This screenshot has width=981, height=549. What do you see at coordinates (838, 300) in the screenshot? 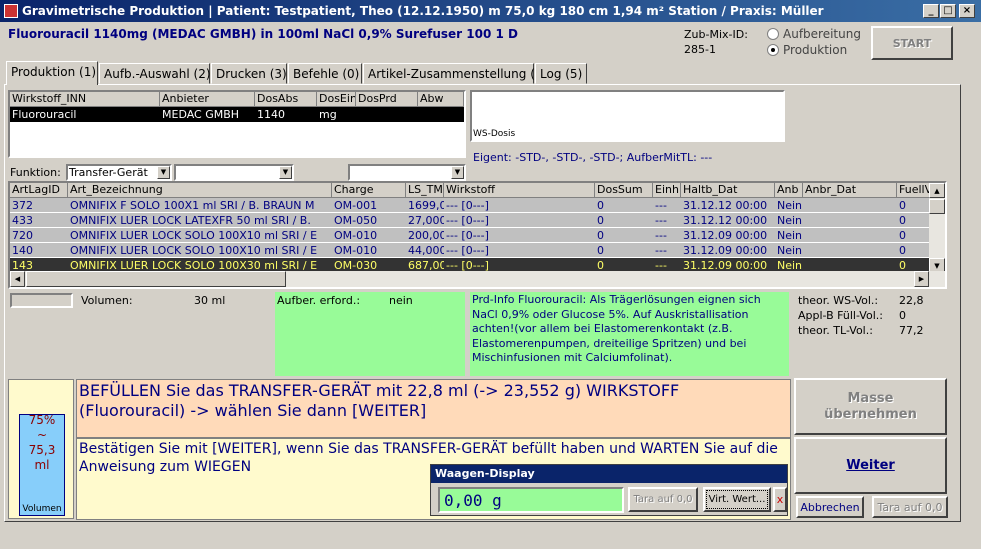
I see `theo-ws-label: theor. WS-Vol.:` at bounding box center [838, 300].